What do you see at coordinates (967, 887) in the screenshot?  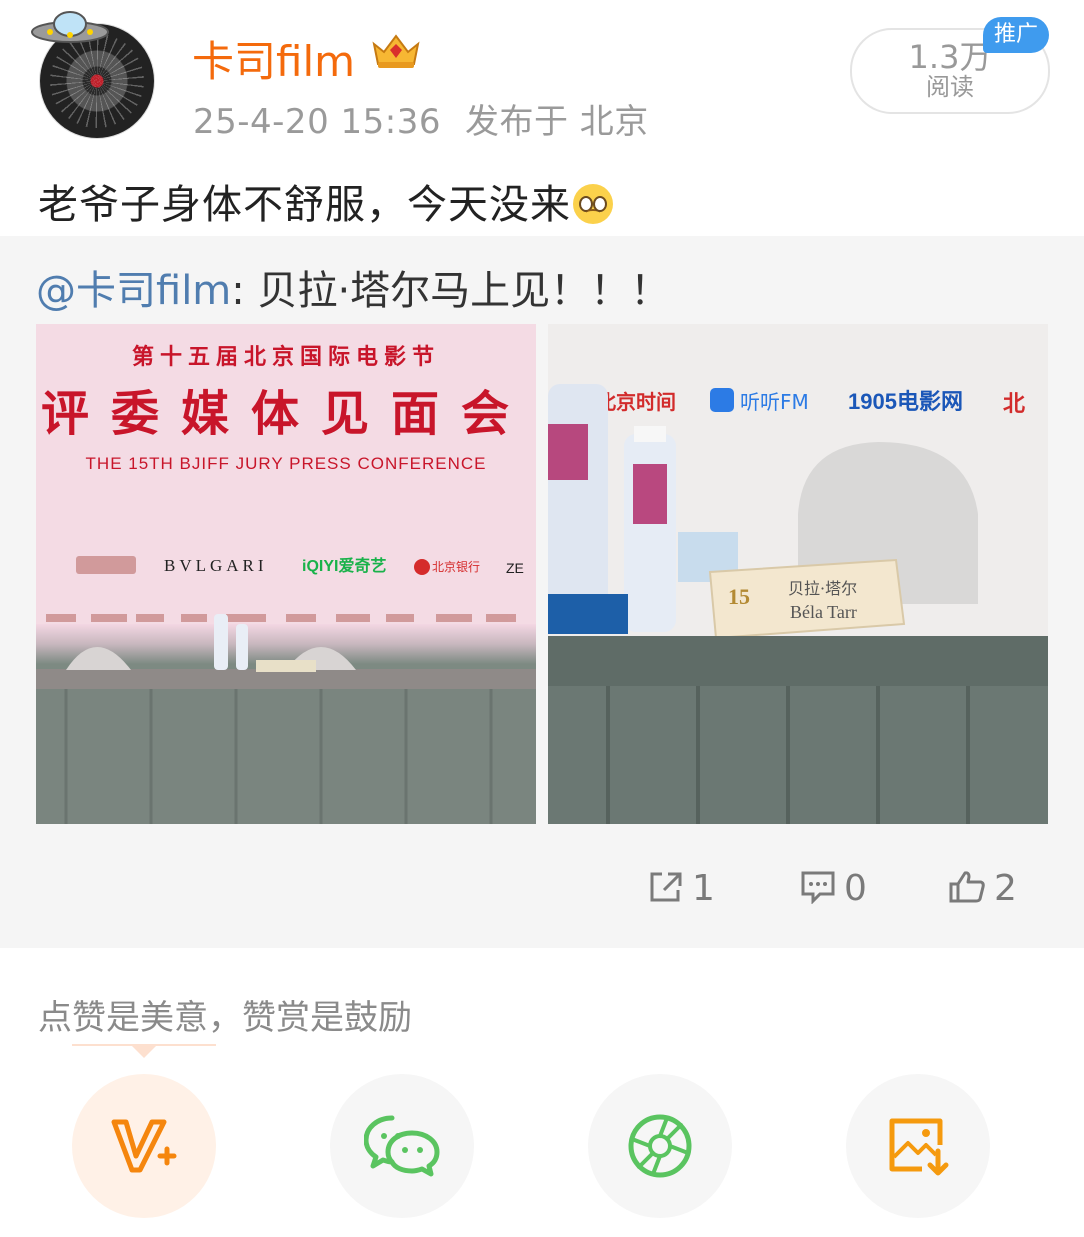 I see `thumbs-up-icon` at bounding box center [967, 887].